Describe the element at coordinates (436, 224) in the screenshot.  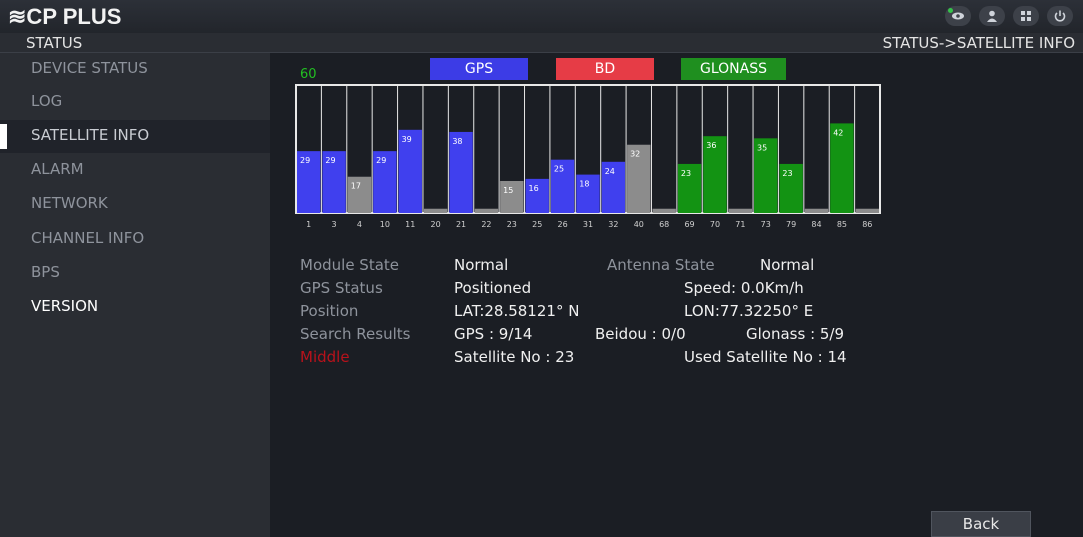
I see `satellite-id-label: 20` at that location.